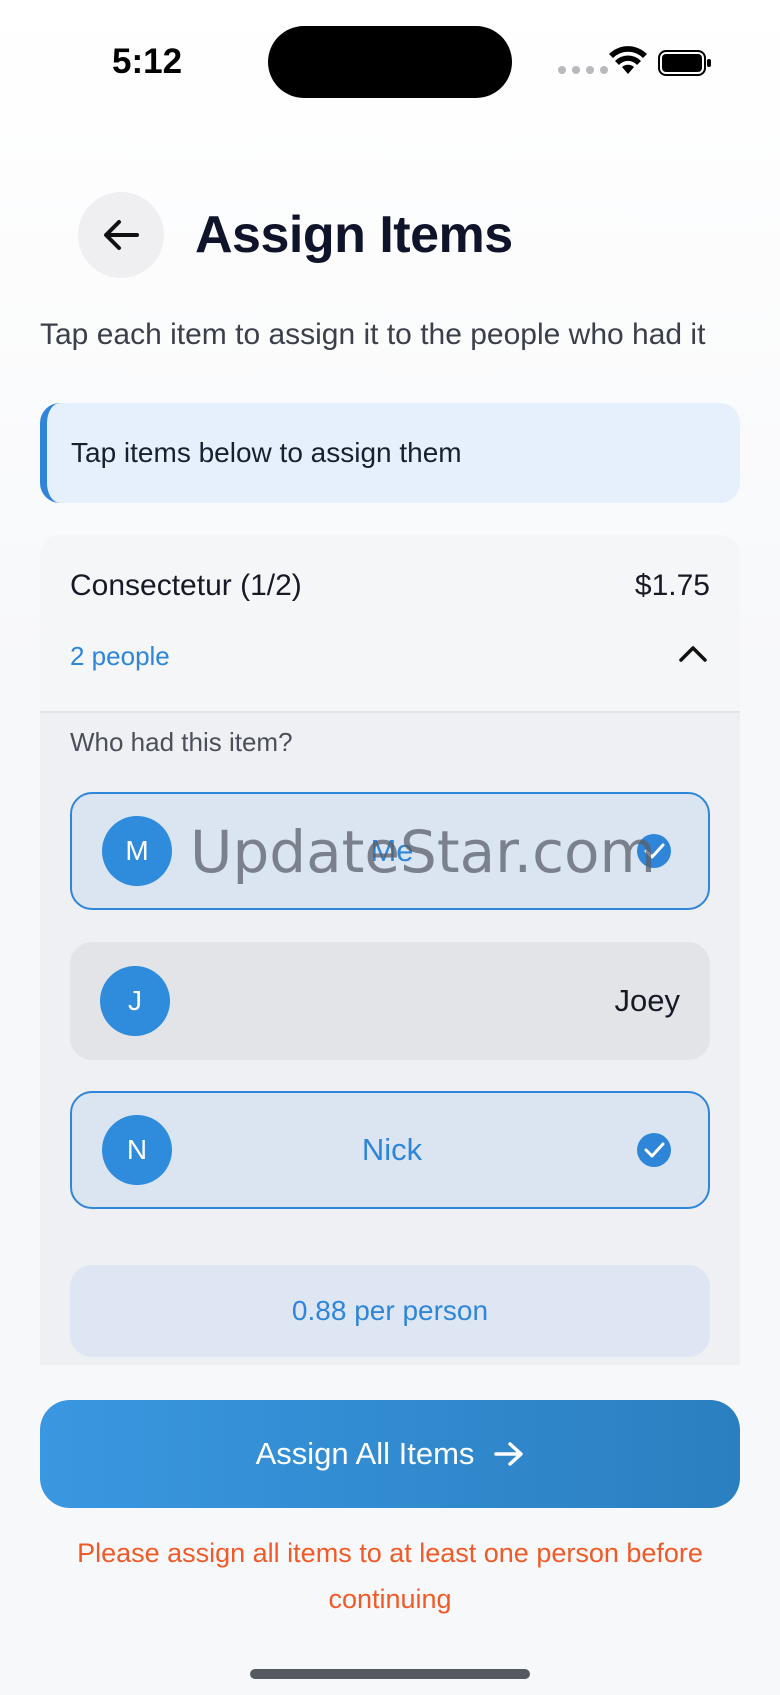 The width and height of the screenshot is (780, 1695). I want to click on arrow-left-icon, so click(121, 235).